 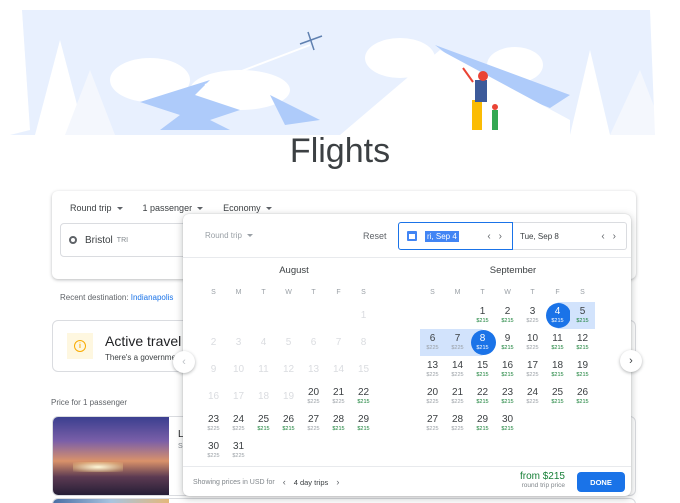 What do you see at coordinates (96, 208) in the screenshot?
I see `trip-type-dropdown: Round trip` at bounding box center [96, 208].